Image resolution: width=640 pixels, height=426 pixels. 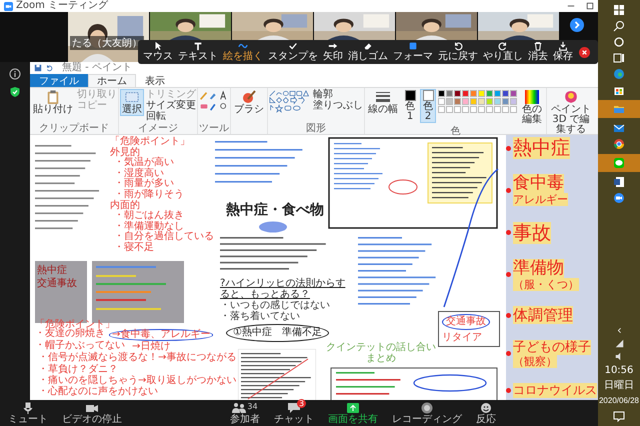 What do you see at coordinates (353, 408) in the screenshot?
I see `share-screen-icon` at bounding box center [353, 408].